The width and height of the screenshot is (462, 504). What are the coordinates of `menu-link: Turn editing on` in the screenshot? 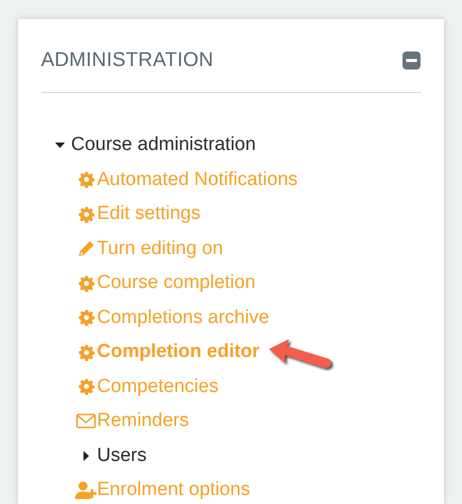 It's located at (160, 249).